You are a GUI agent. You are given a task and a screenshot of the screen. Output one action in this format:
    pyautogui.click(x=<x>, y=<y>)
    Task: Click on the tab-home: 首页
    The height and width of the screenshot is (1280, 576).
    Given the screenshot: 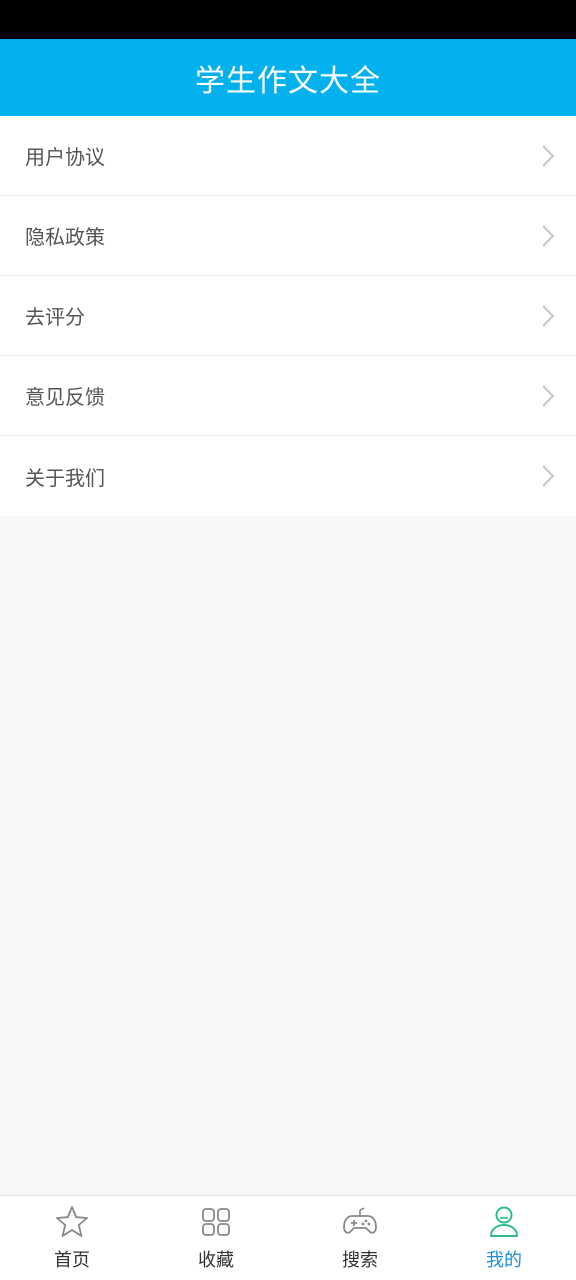 What is the action you would take?
    pyautogui.click(x=72, y=1238)
    